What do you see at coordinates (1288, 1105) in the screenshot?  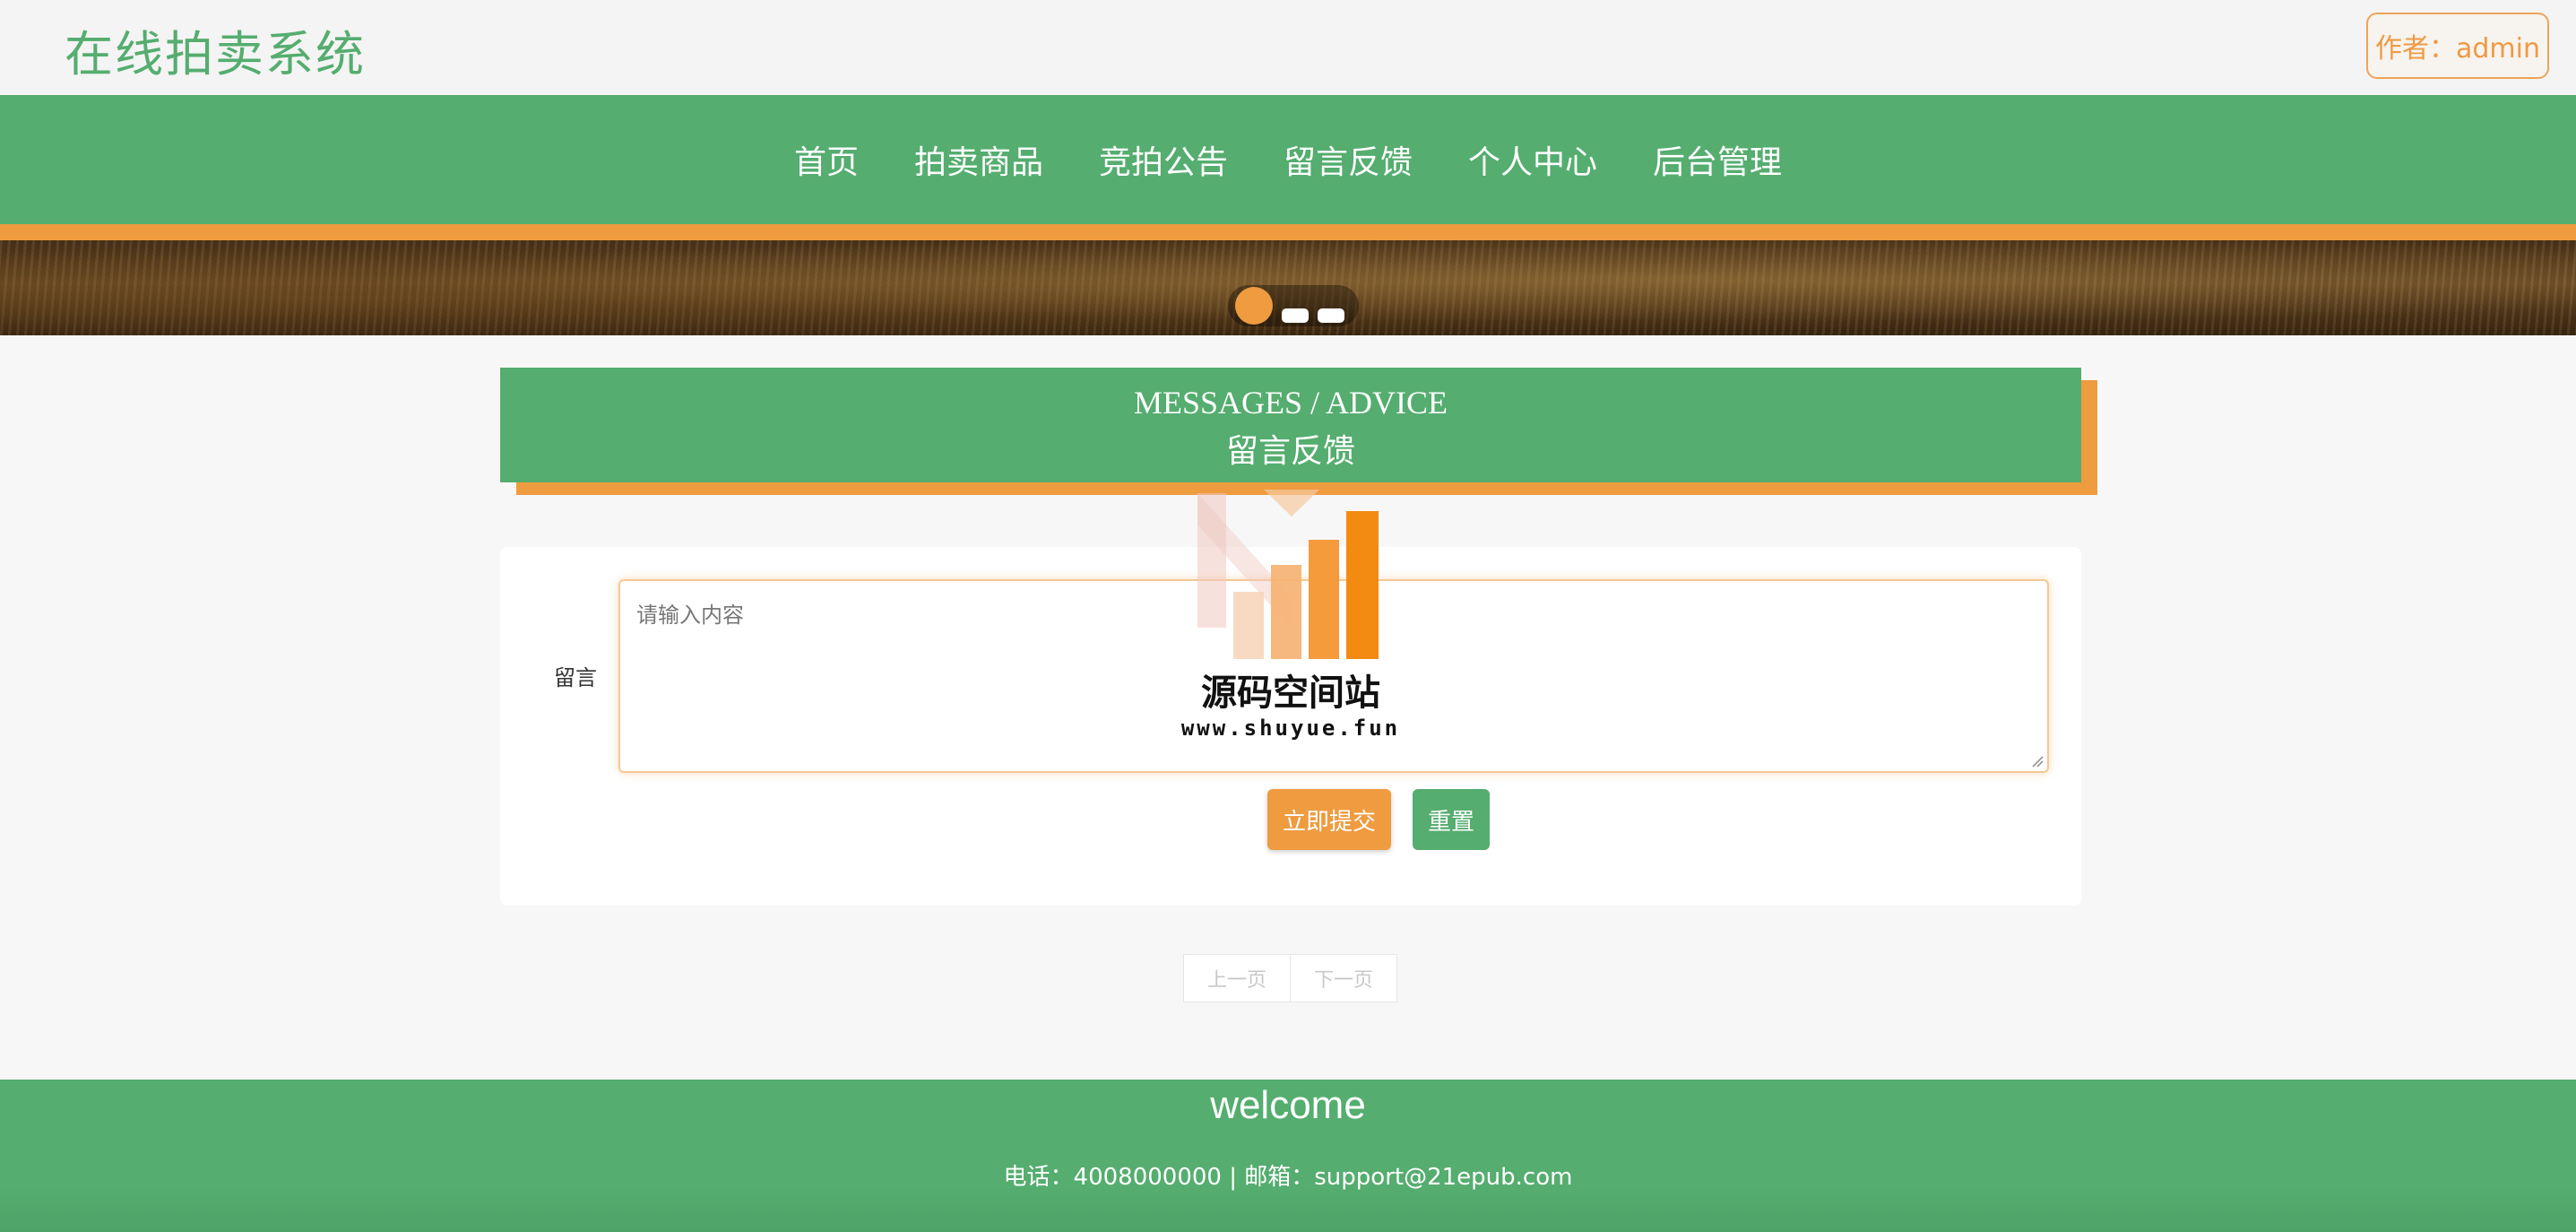 I see `footer-welcome: welcome` at bounding box center [1288, 1105].